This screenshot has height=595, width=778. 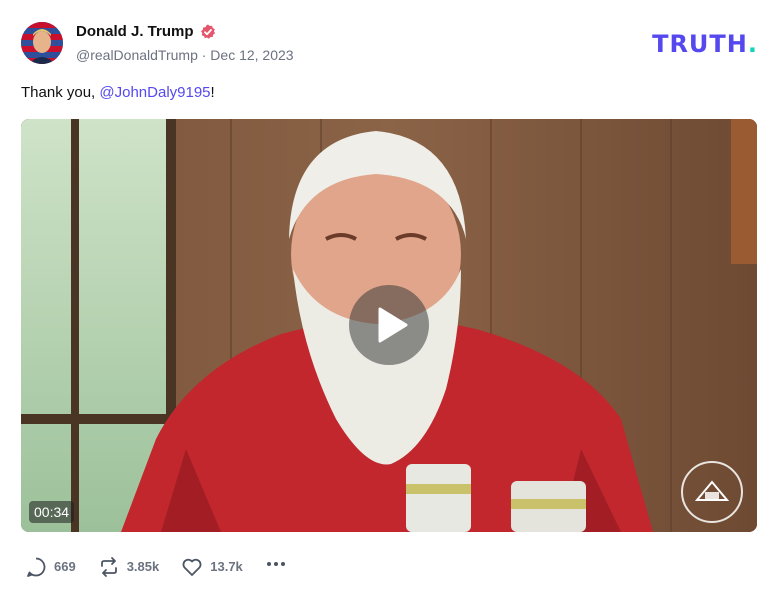 What do you see at coordinates (208, 32) in the screenshot?
I see `verified-badge-icon` at bounding box center [208, 32].